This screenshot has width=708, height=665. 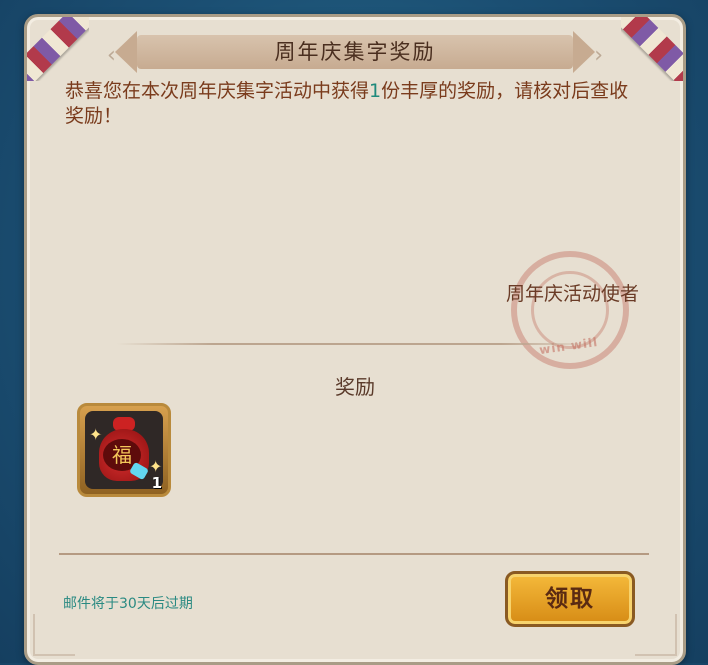 What do you see at coordinates (570, 599) in the screenshot?
I see `claim-button: 领取` at bounding box center [570, 599].